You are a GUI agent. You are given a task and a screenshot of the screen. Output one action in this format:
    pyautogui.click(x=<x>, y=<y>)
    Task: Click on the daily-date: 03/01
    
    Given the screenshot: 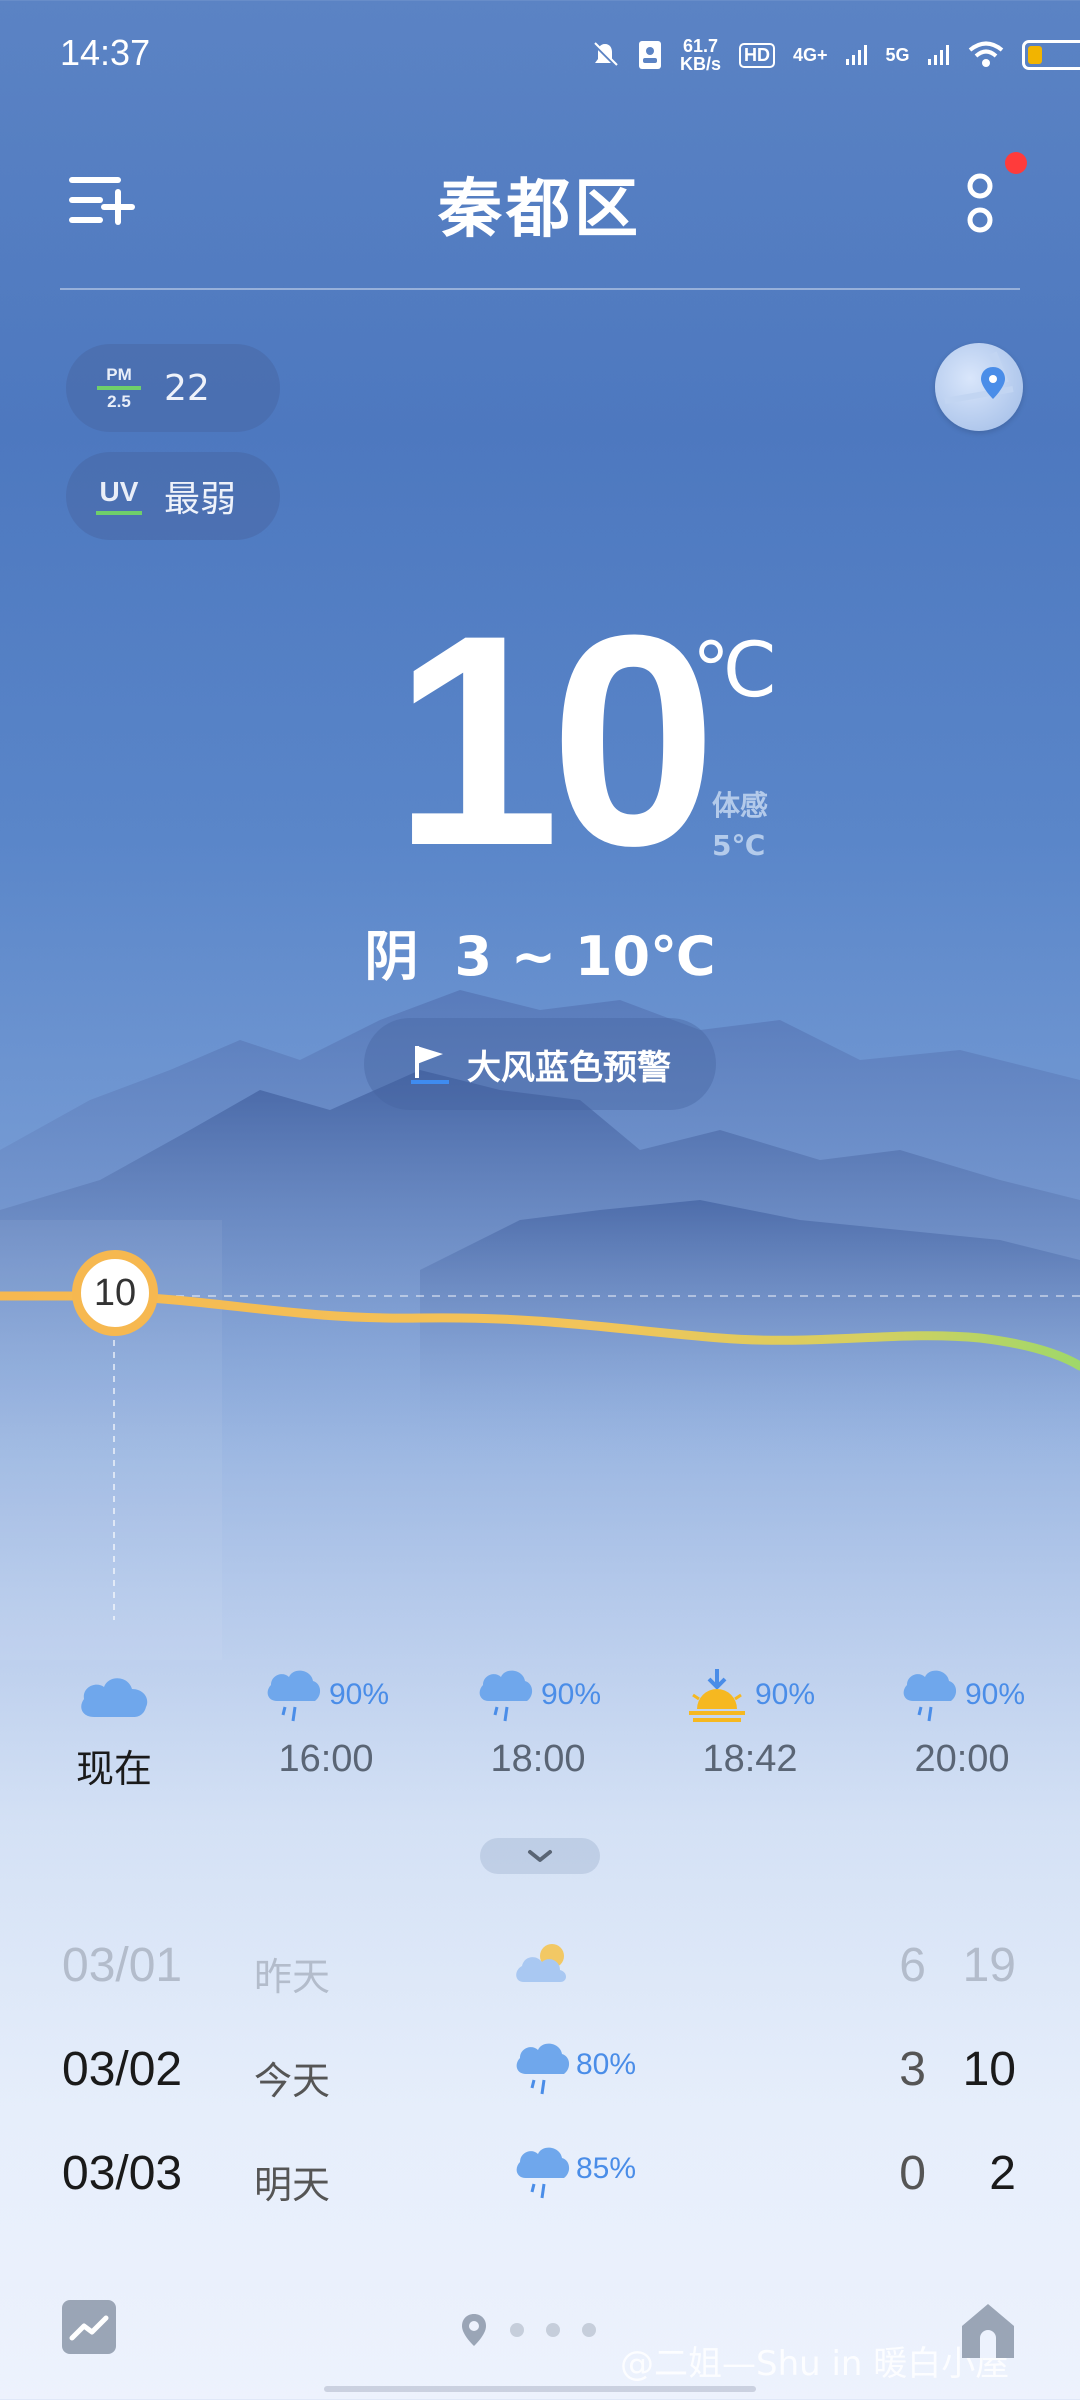 What is the action you would take?
    pyautogui.click(x=122, y=1965)
    